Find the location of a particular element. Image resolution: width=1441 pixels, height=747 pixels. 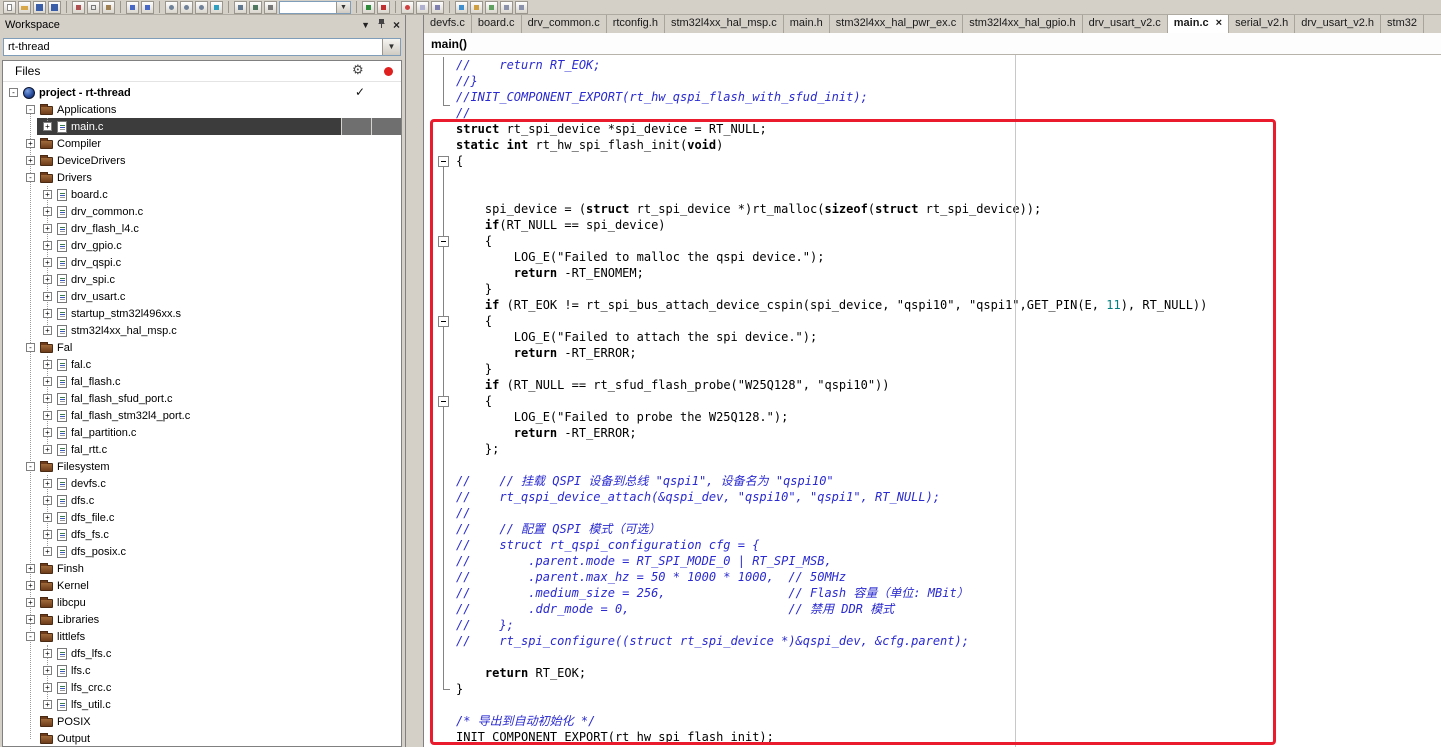

copy-icon is located at coordinates (93, 7).